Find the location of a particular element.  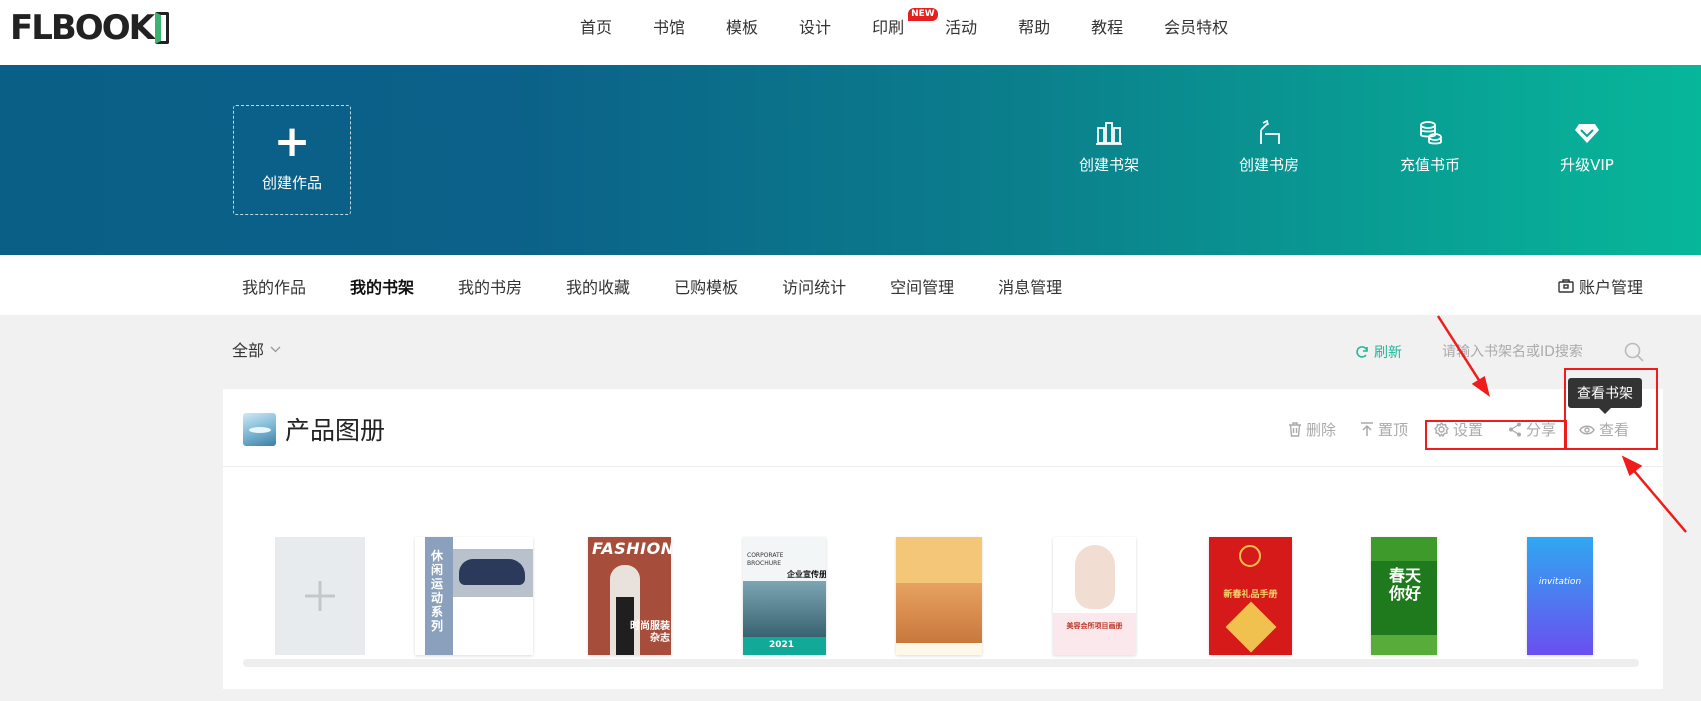

cover-leaves is located at coordinates (1404, 549).